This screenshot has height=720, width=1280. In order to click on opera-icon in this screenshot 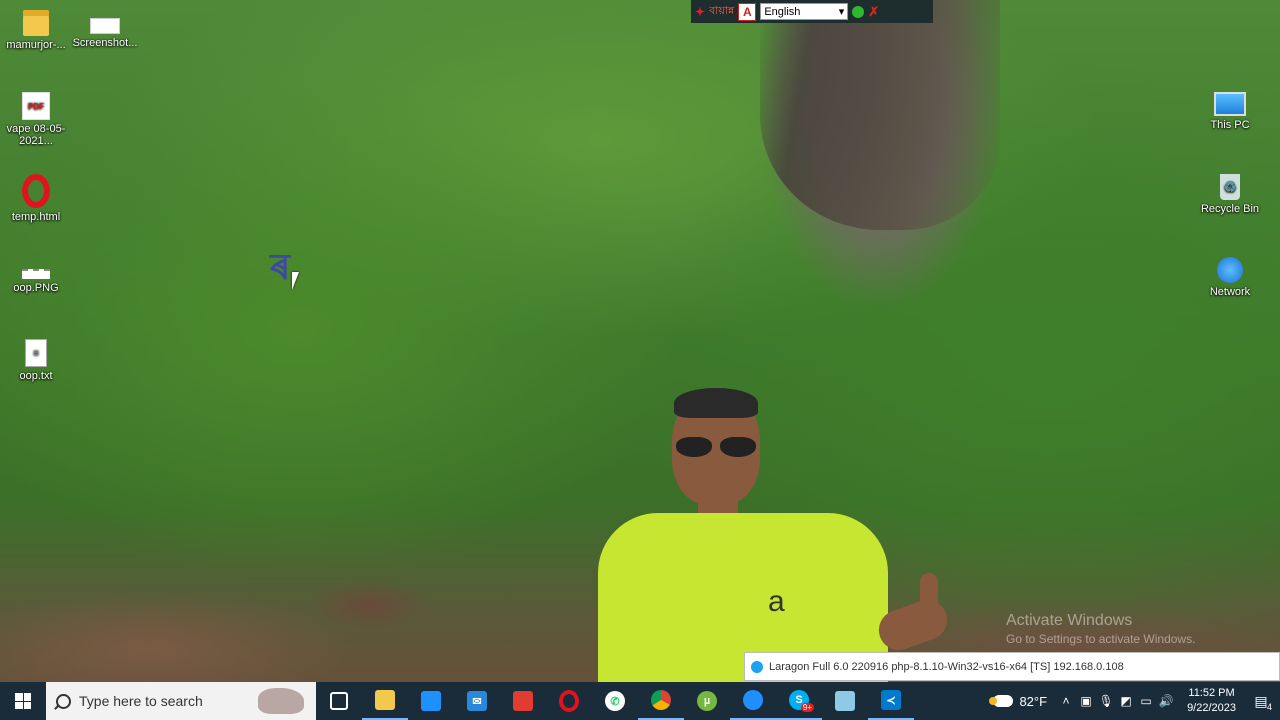, I will do `click(569, 701)`.